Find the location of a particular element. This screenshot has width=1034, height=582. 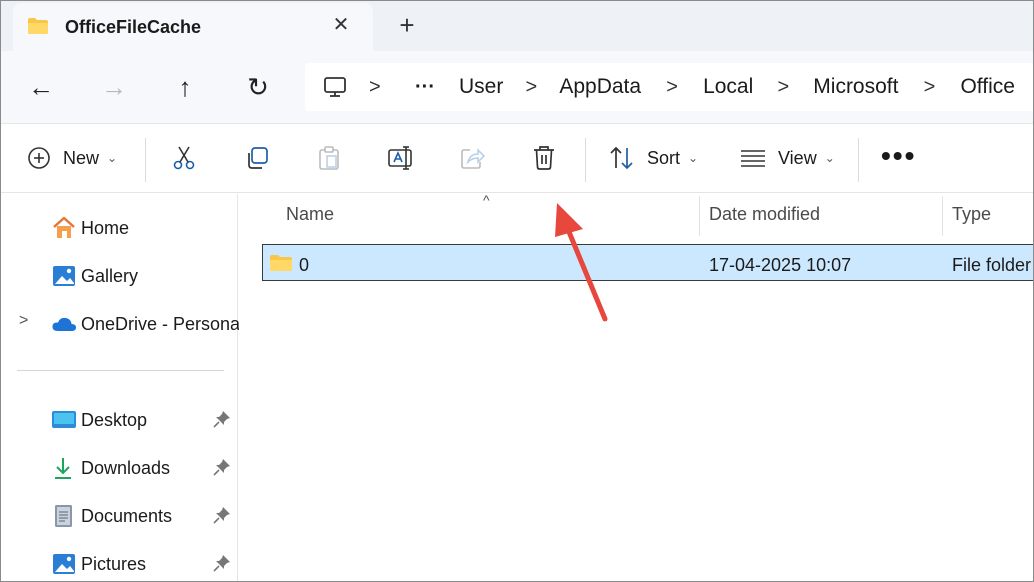

breadcrumb-local: Local is located at coordinates (728, 87).